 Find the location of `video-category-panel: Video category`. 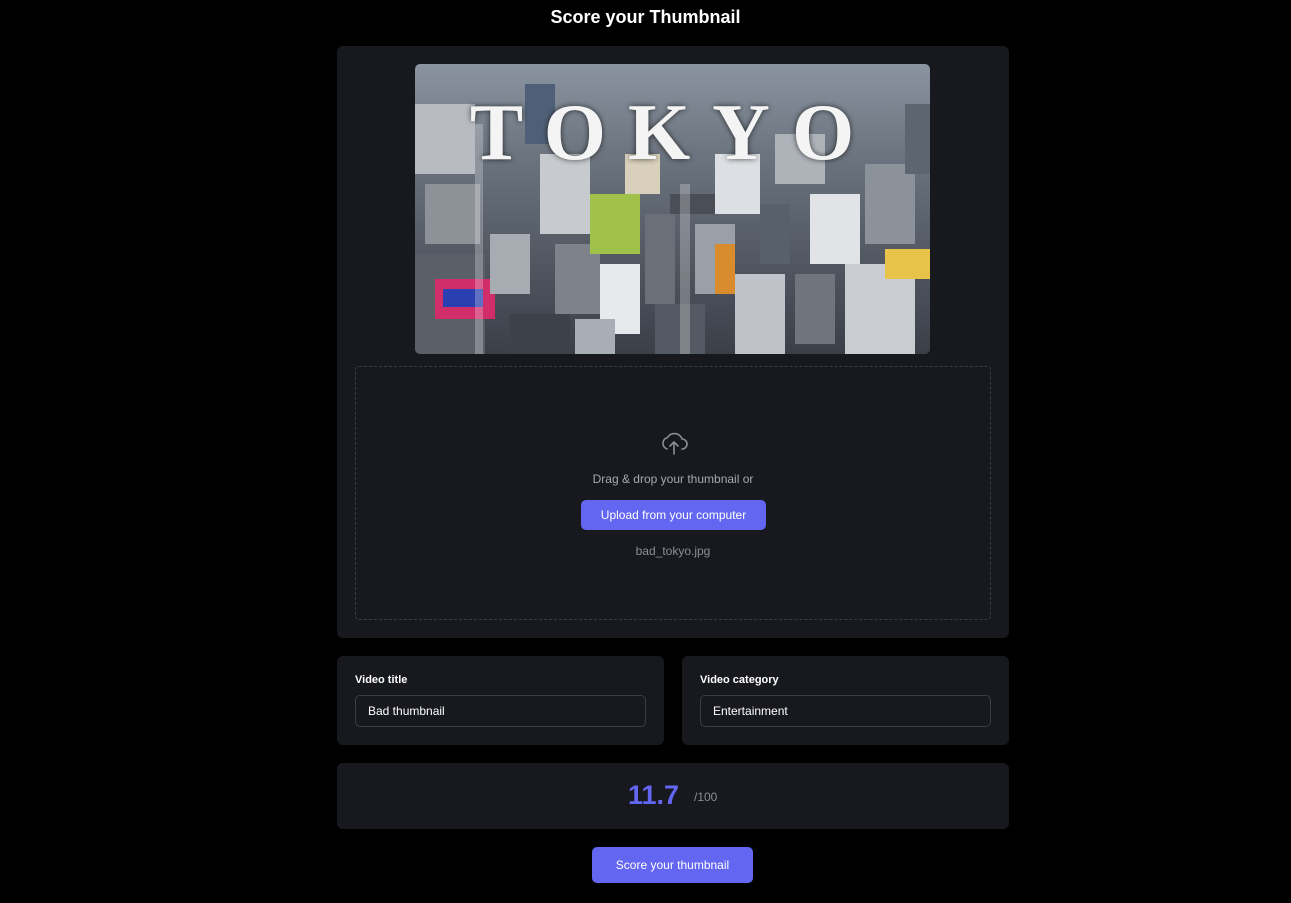

video-category-panel: Video category is located at coordinates (845, 700).